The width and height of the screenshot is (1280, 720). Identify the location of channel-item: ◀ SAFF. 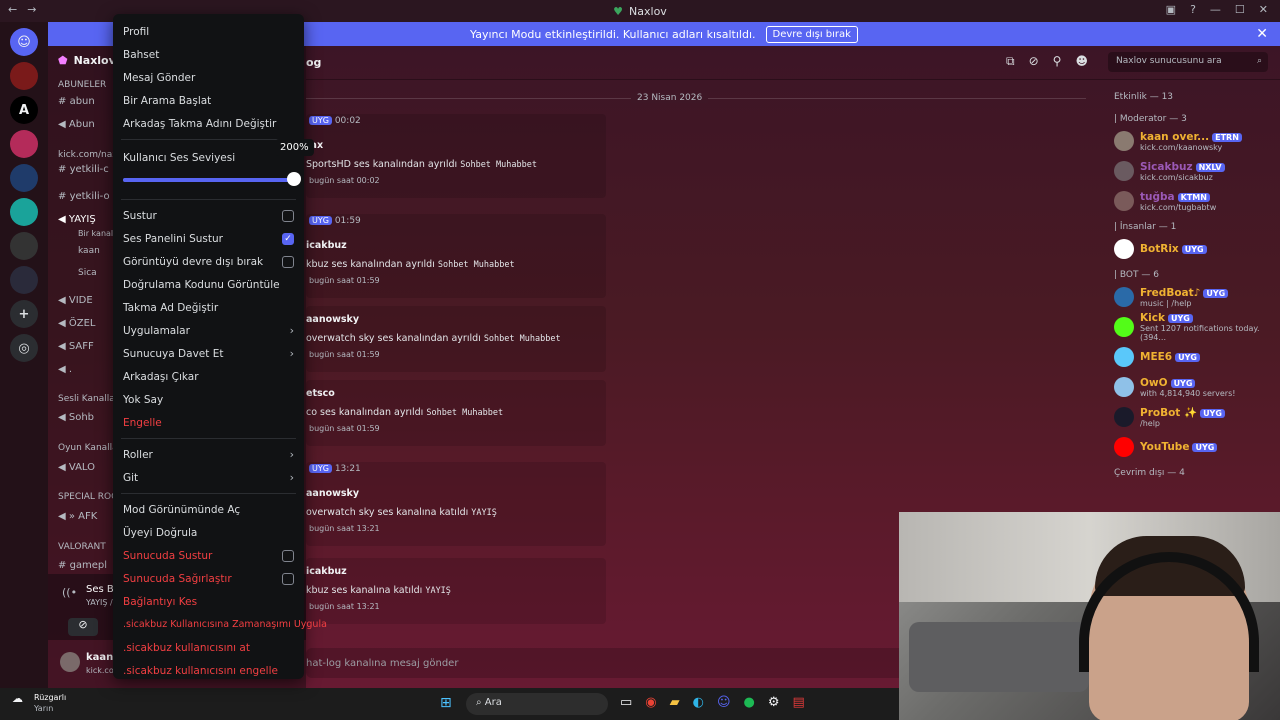
(76, 346).